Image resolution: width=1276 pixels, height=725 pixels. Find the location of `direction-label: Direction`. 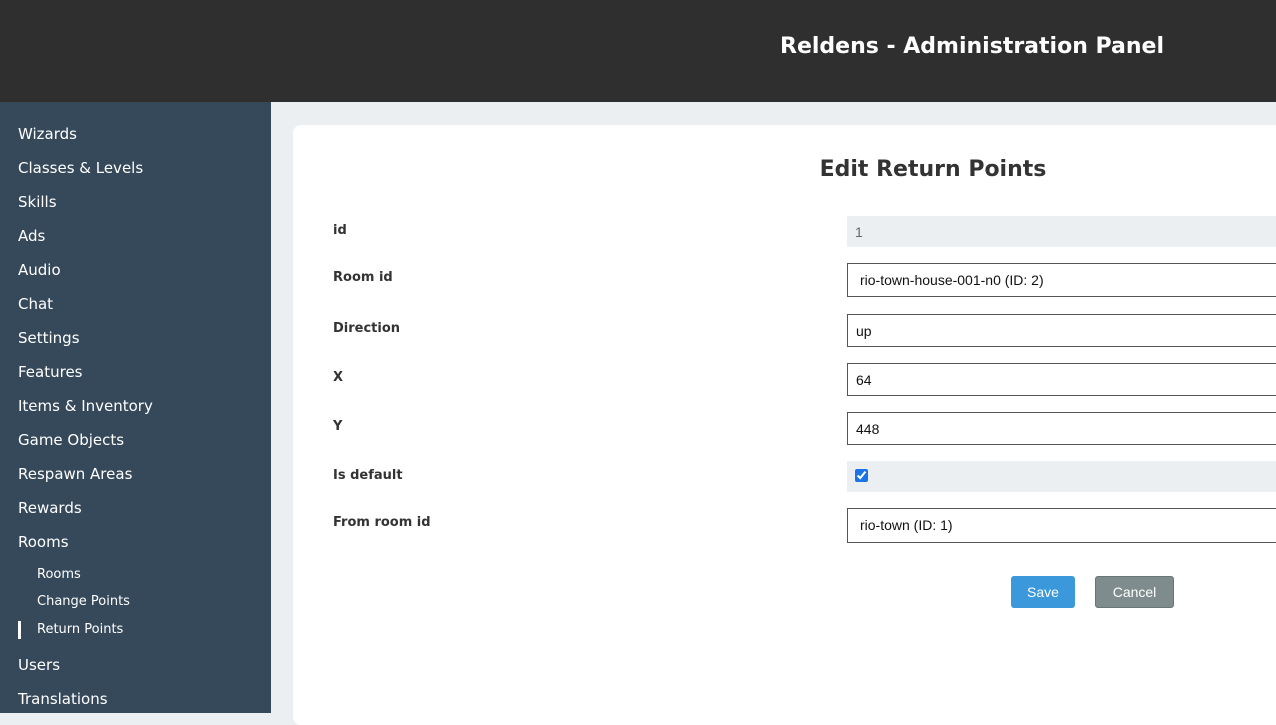

direction-label: Direction is located at coordinates (367, 328).